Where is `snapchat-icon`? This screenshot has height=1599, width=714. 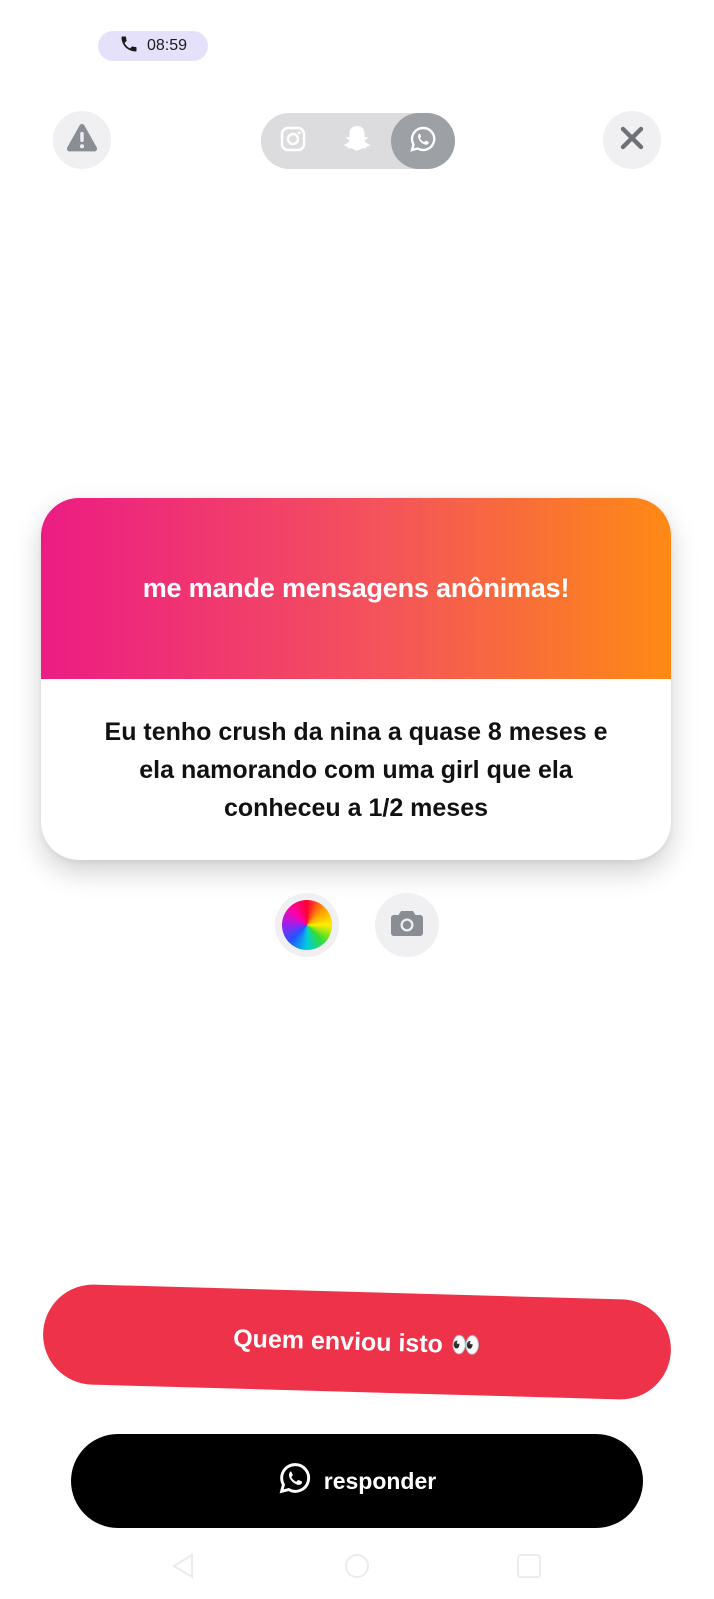 snapchat-icon is located at coordinates (357, 141).